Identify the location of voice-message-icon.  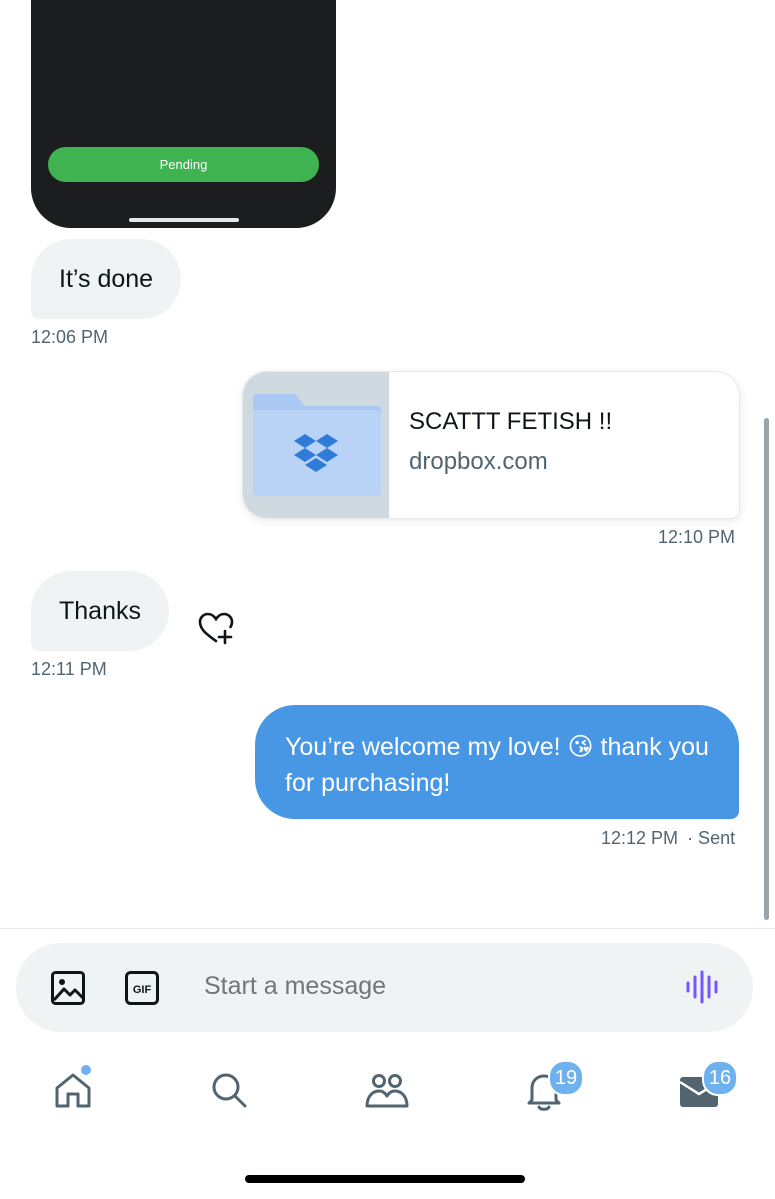
(703, 989).